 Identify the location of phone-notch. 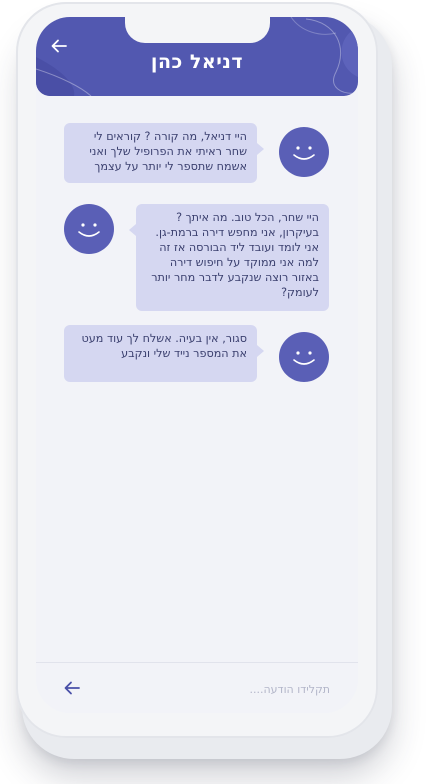
(197, 30).